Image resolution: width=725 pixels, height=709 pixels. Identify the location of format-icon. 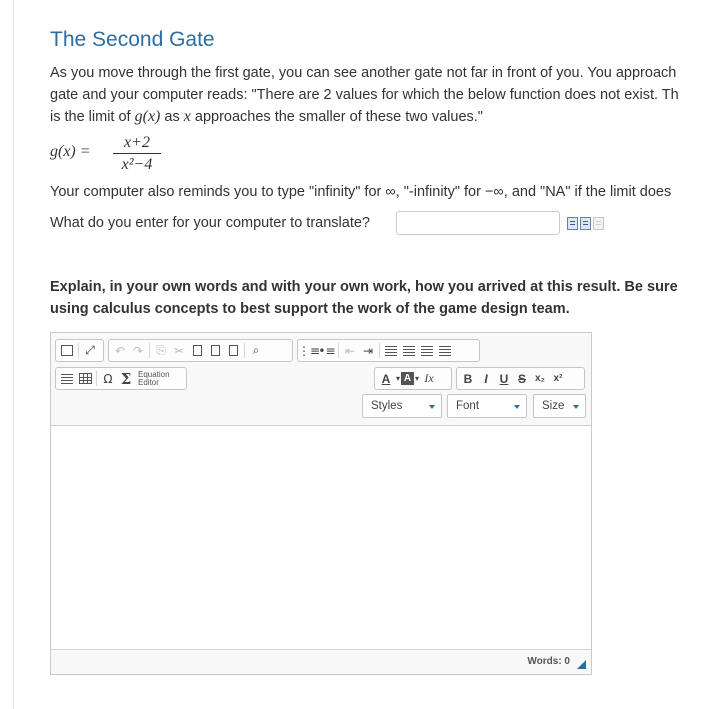
(585, 223).